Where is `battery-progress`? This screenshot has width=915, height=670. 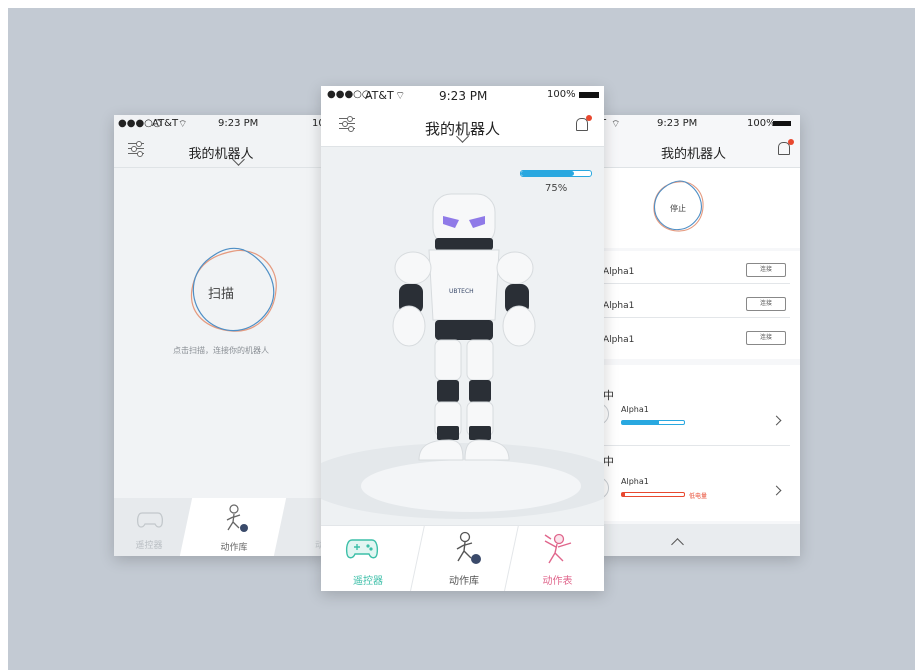 battery-progress is located at coordinates (556, 173).